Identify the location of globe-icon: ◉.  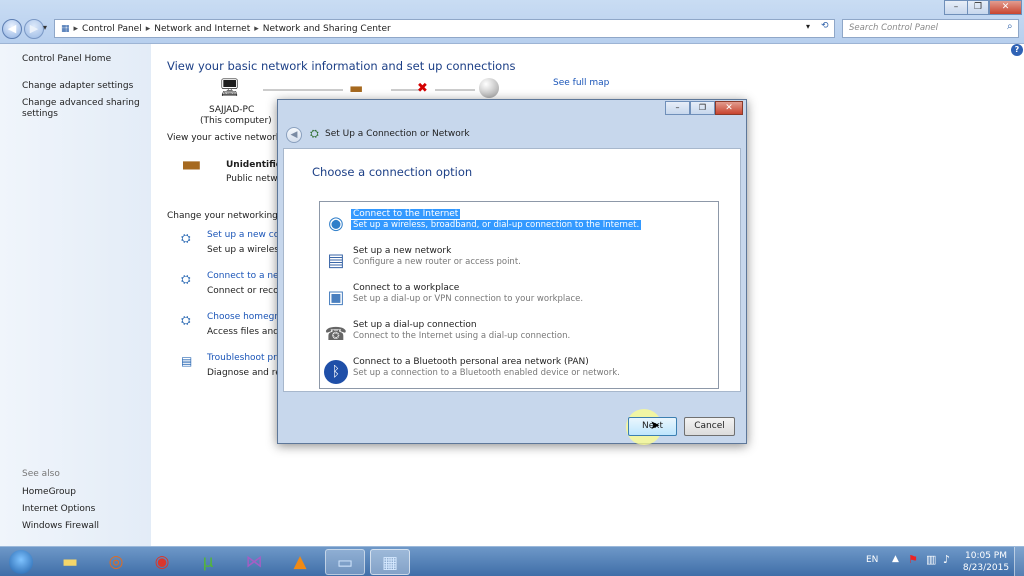
(336, 223).